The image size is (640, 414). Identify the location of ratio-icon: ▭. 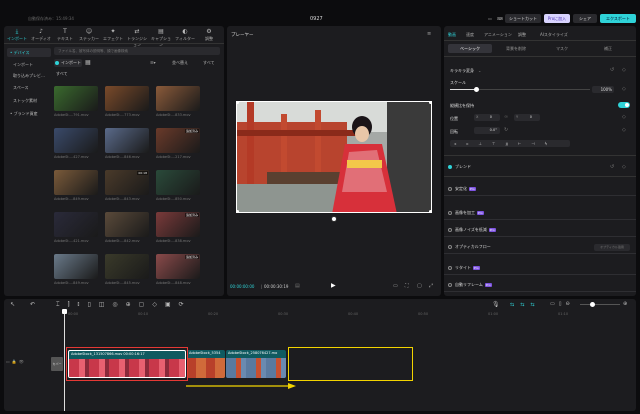
(395, 286).